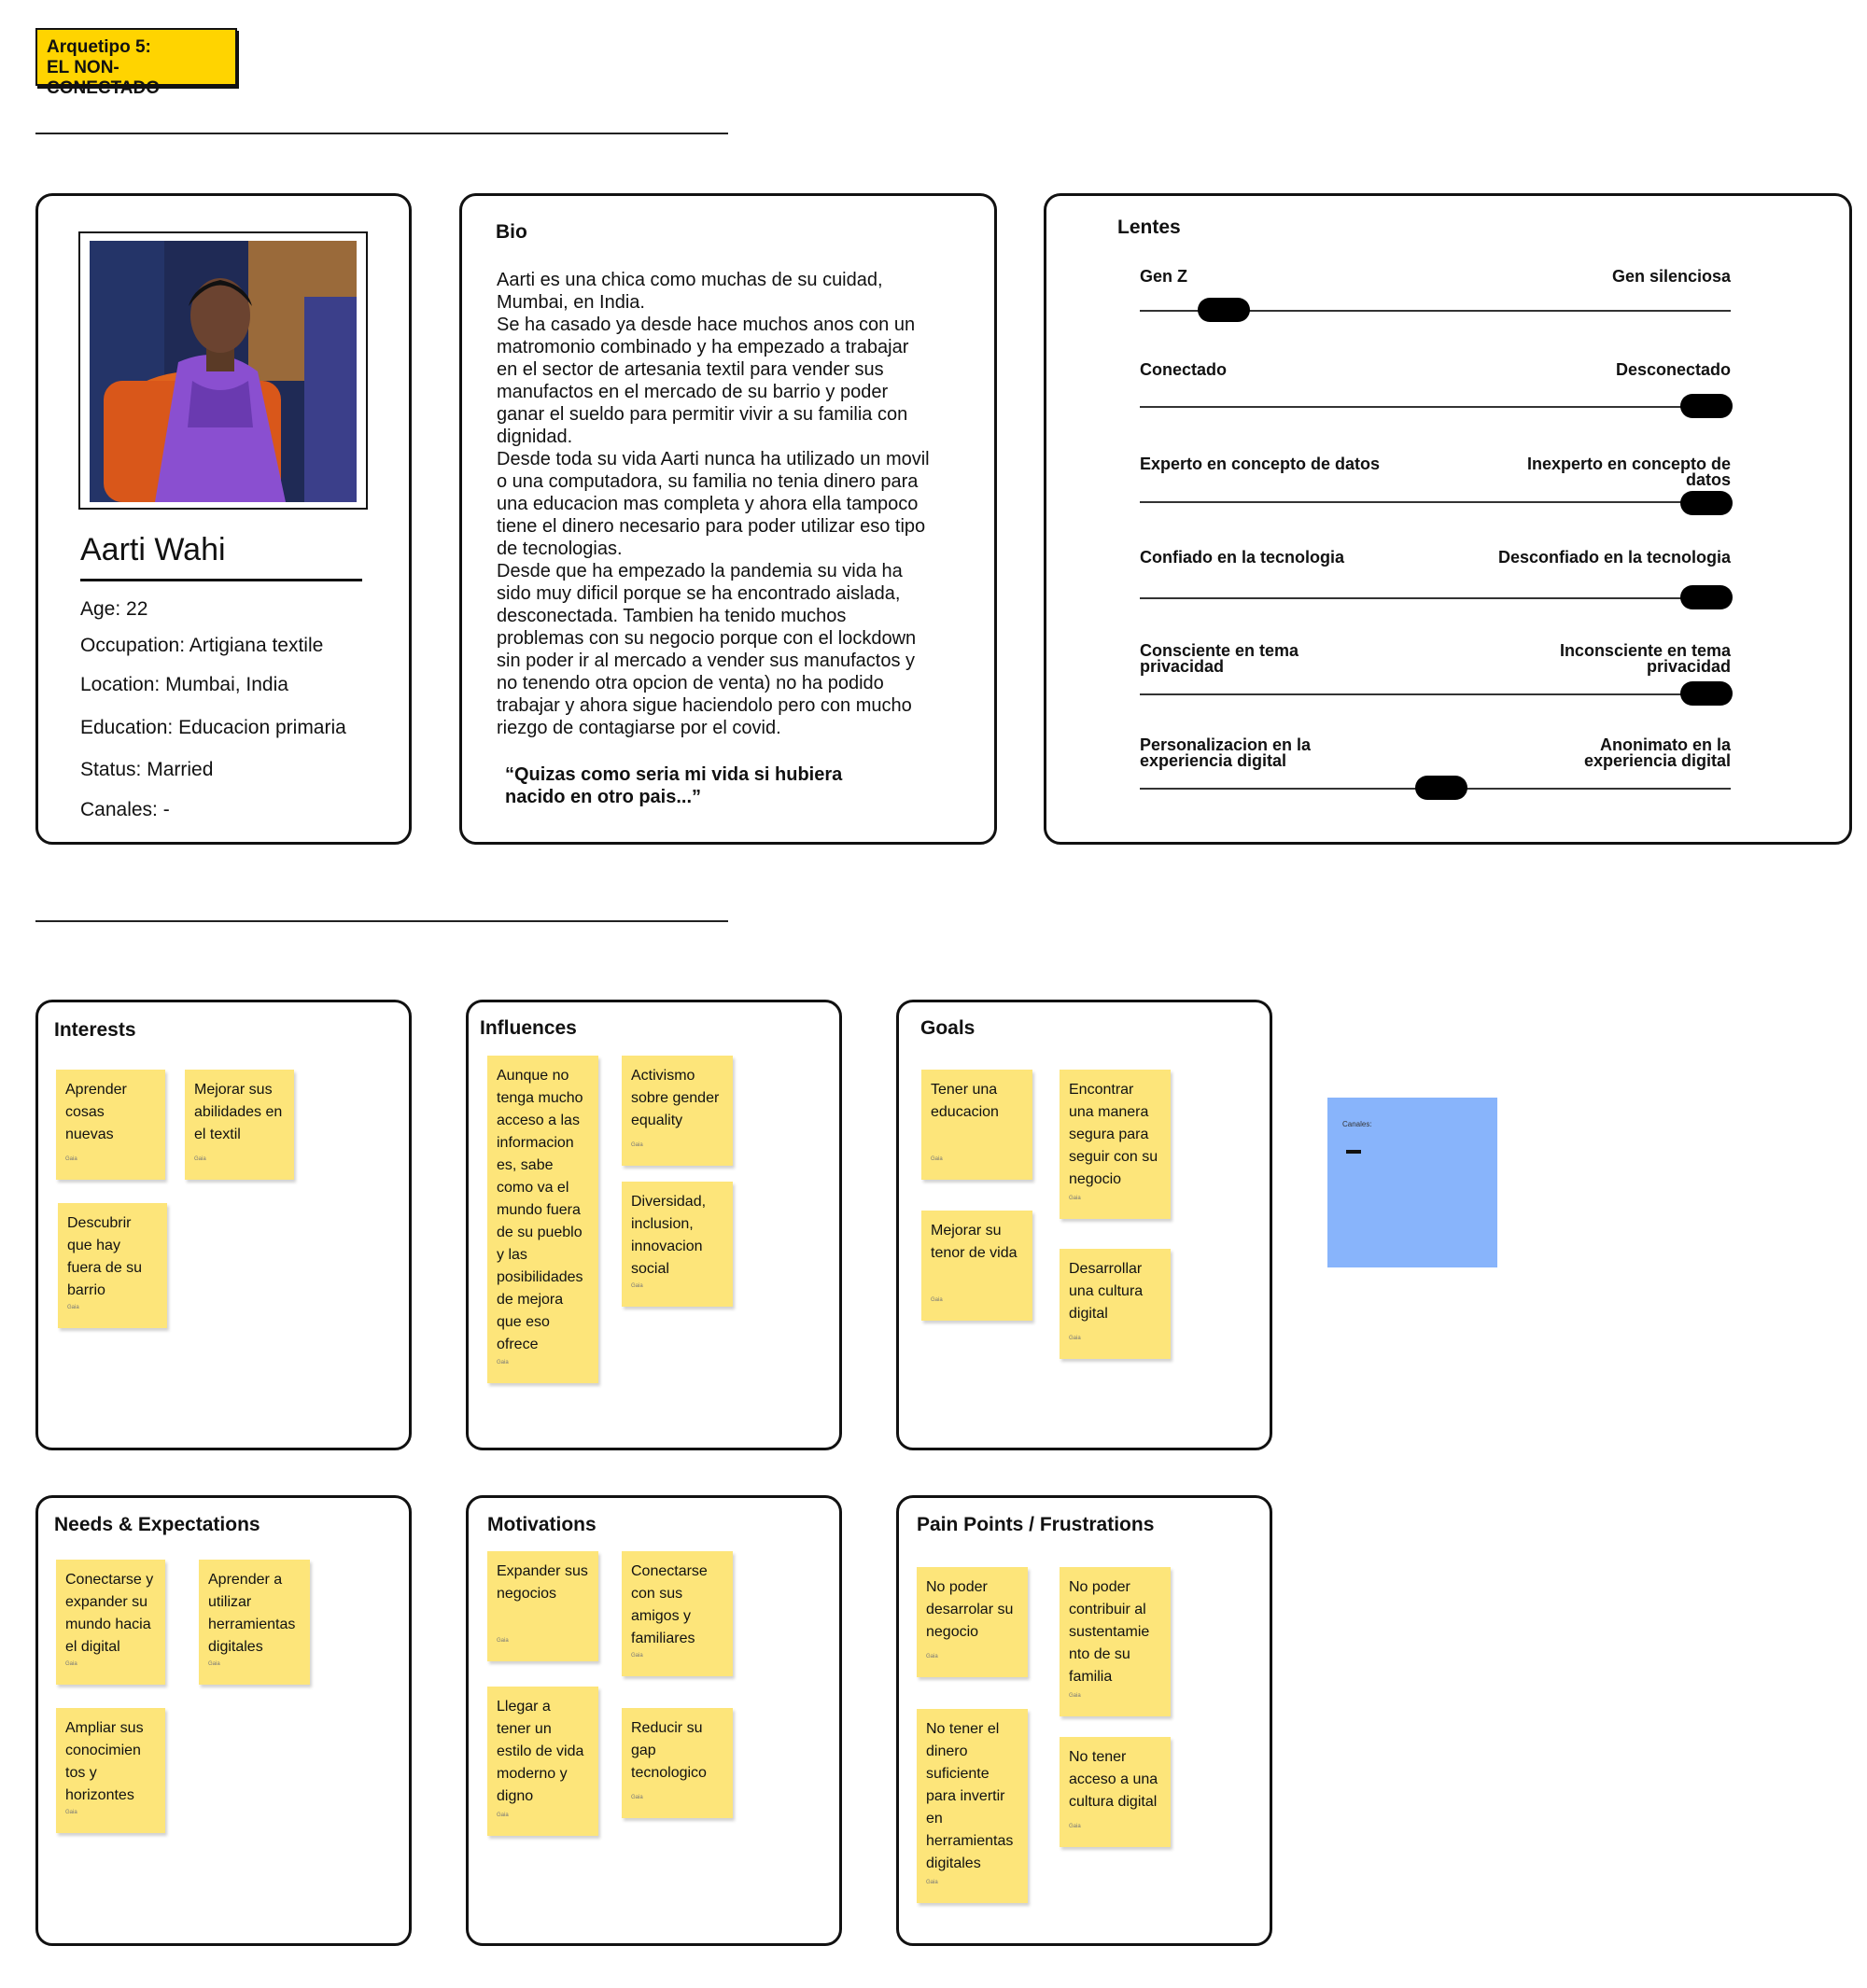 The width and height of the screenshot is (1867, 1988). I want to click on sticky-note: No tener acceso a una cultura digital Gaia, so click(1115, 1792).